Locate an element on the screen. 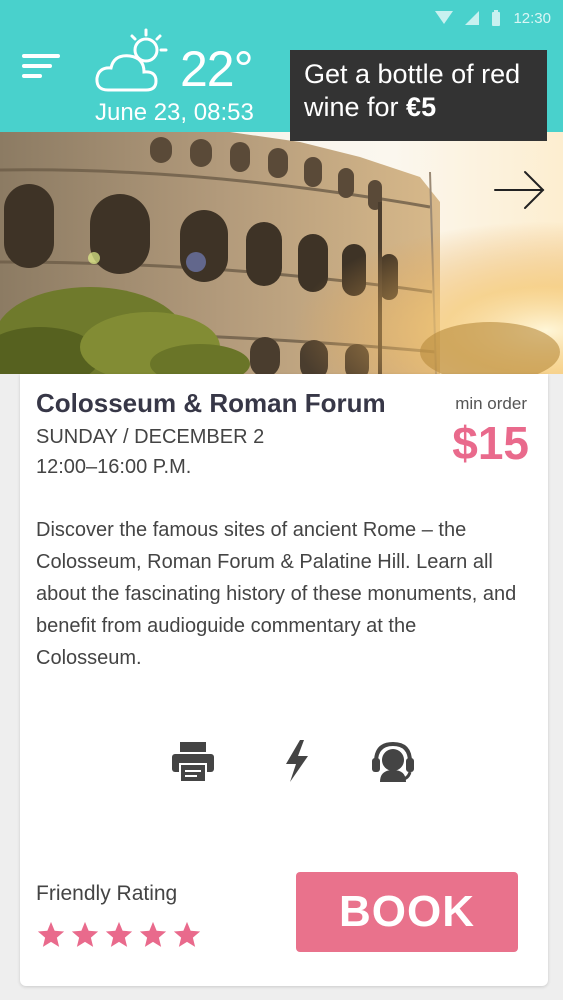  promo-banner: Get a bottle of red wine for €5 is located at coordinates (418, 95).